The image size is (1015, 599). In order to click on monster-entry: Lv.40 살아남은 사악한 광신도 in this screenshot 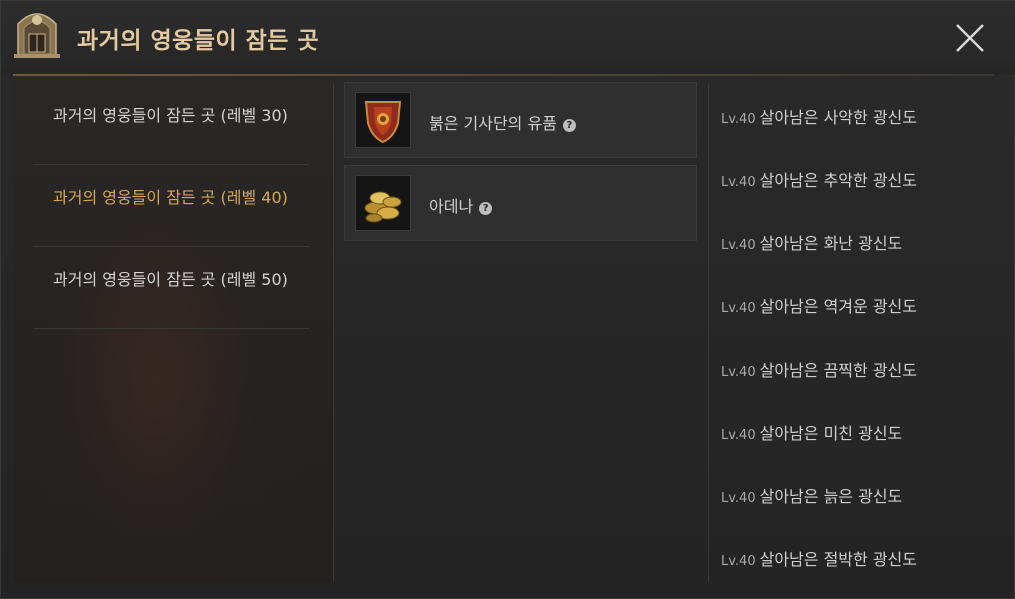, I will do `click(861, 116)`.